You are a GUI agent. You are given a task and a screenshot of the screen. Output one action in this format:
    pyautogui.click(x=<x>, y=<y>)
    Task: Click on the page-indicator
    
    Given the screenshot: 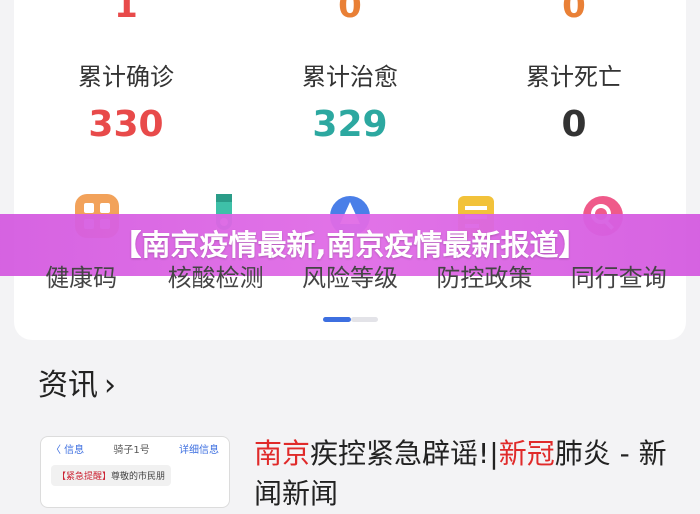 What is the action you would take?
    pyautogui.click(x=350, y=320)
    